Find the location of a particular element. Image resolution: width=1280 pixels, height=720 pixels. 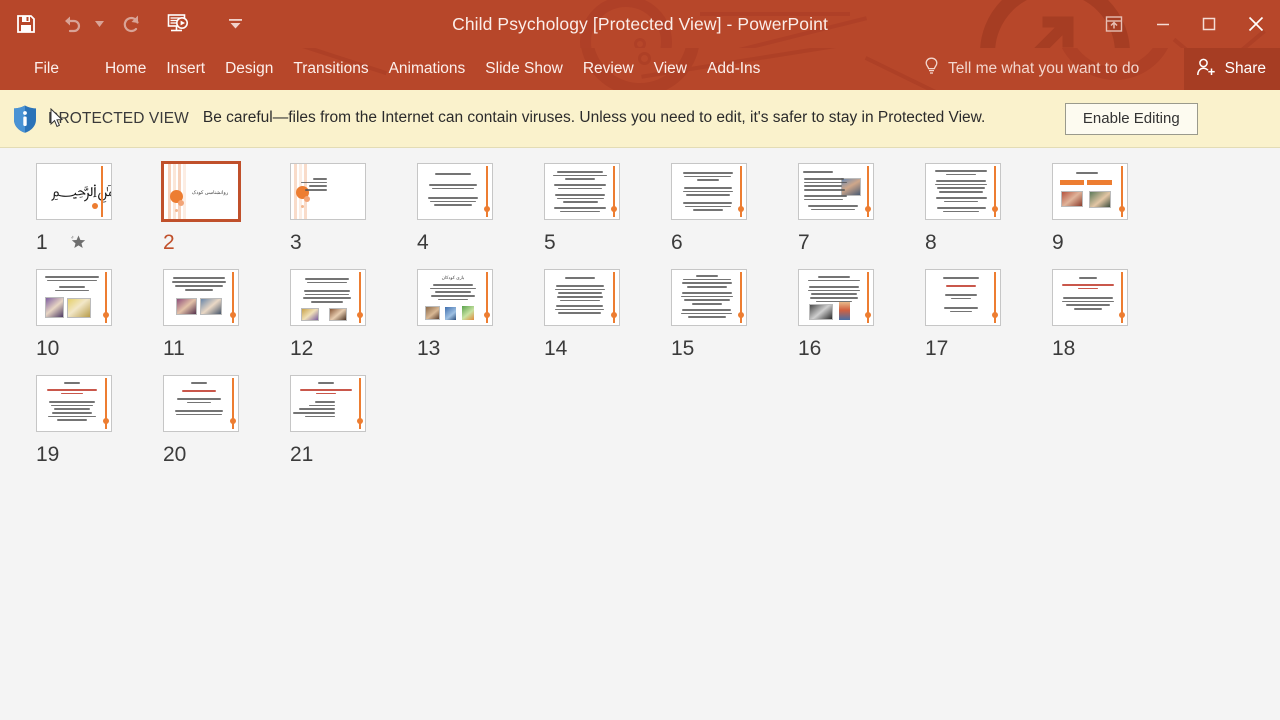

tab-animations: Animations is located at coordinates (427, 69).